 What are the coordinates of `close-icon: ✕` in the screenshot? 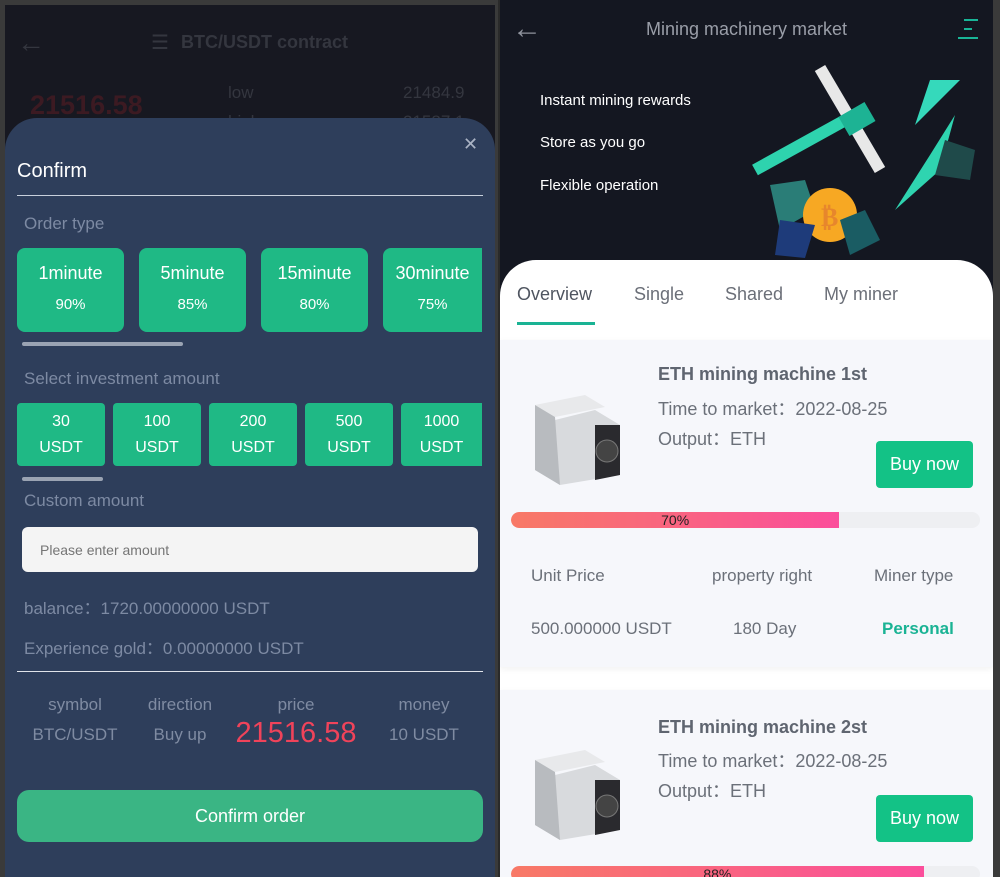 It's located at (470, 144).